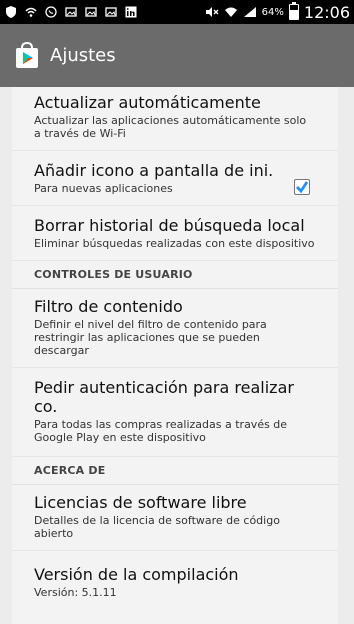  I want to click on setting-title: Pedir autenticación para realizar co., so click(164, 397).